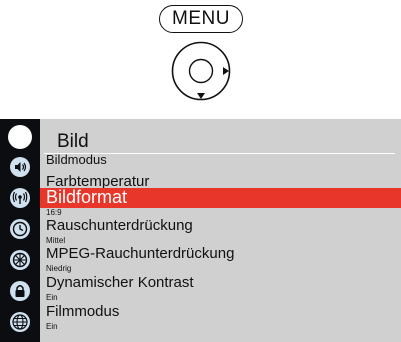 Image resolution: width=401 pixels, height=342 pixels. Describe the element at coordinates (20, 322) in the screenshot. I see `globe-icon` at that location.